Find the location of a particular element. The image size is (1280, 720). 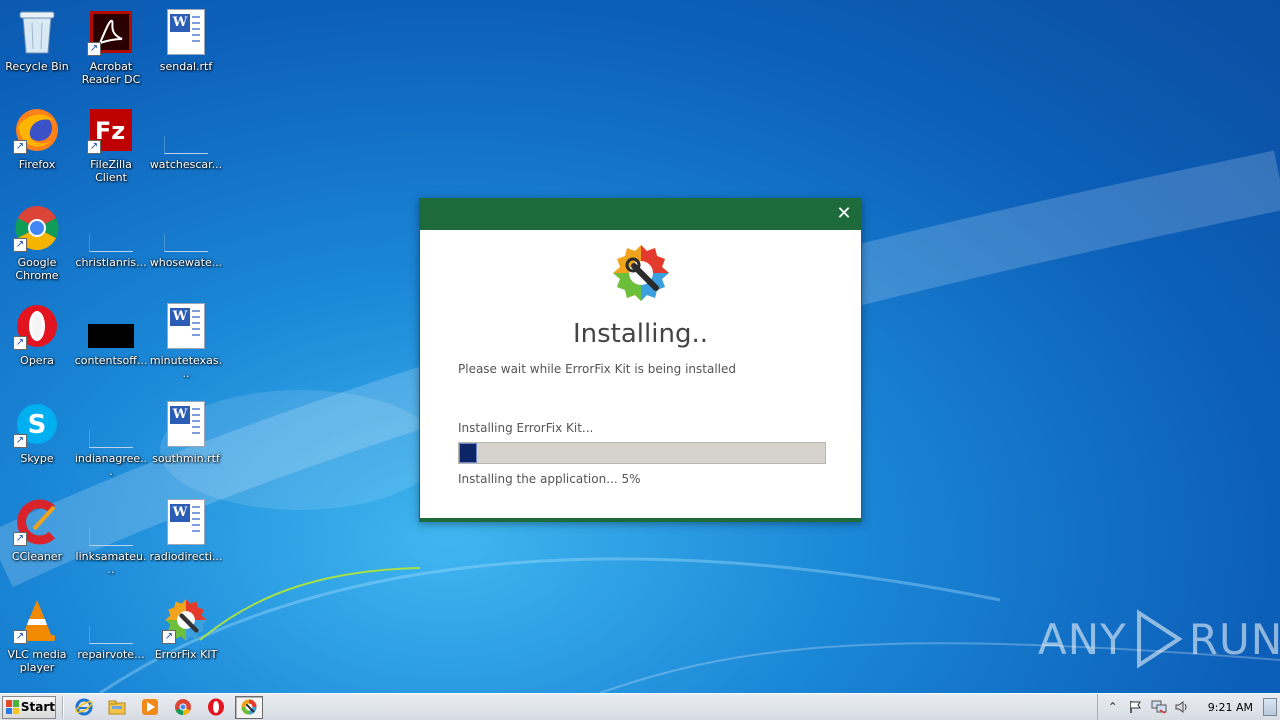

chrome-icon is located at coordinates (183, 707).